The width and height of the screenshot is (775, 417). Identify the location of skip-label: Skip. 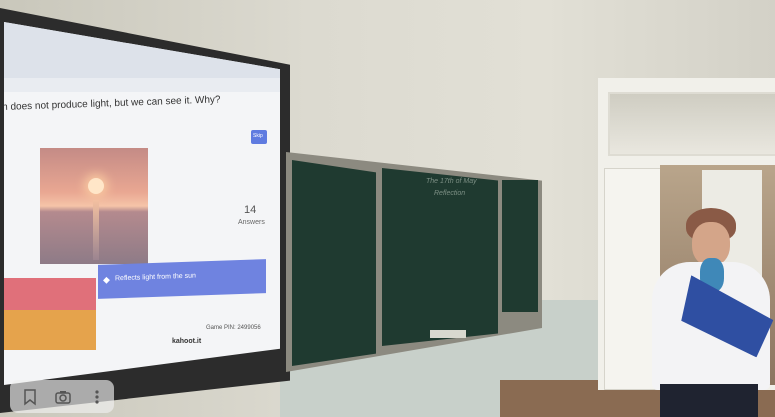
(258, 136).